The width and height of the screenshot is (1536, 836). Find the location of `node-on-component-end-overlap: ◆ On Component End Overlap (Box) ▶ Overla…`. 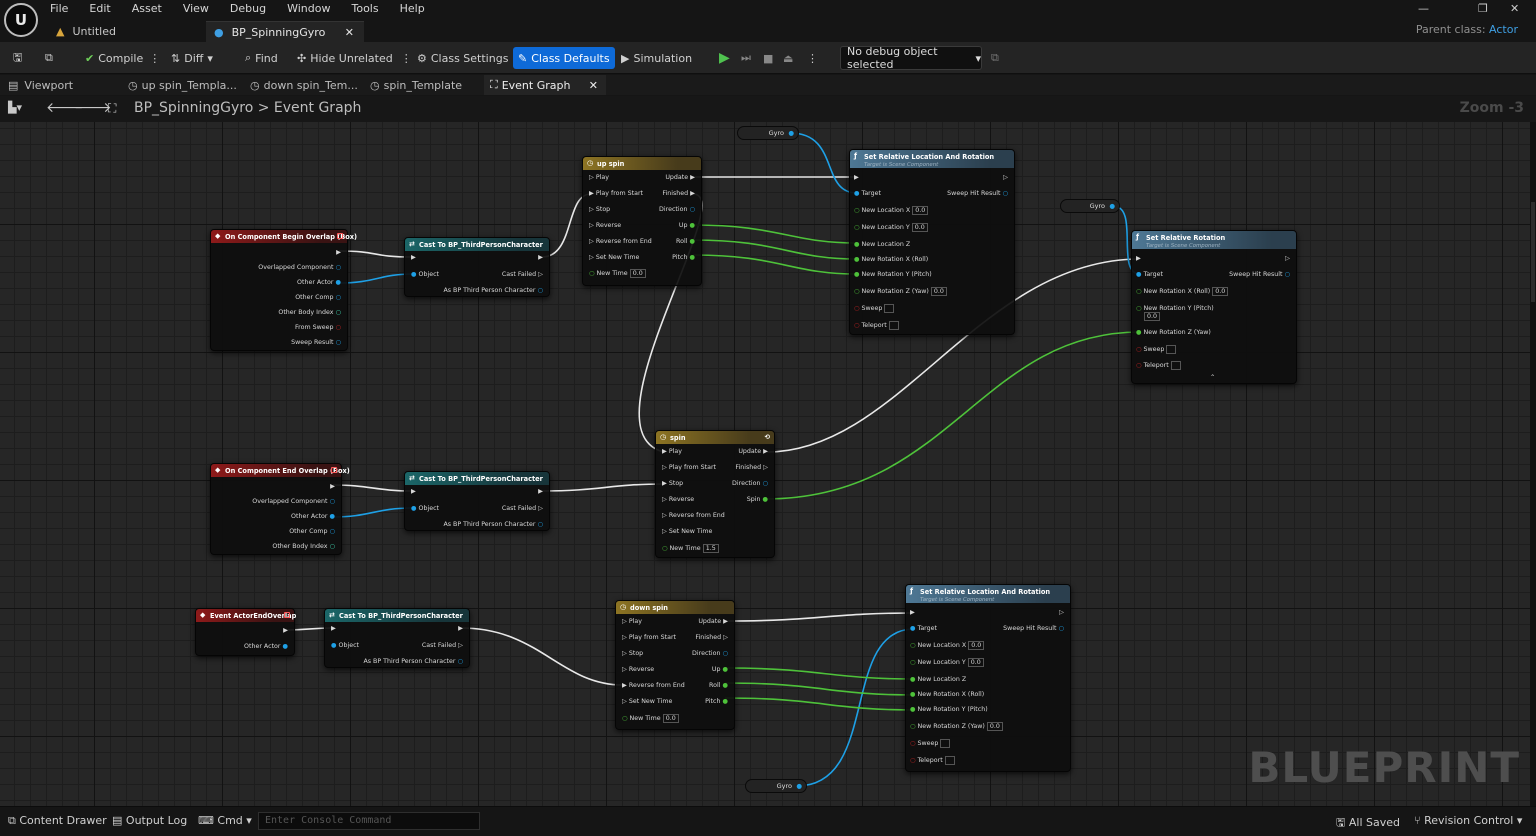

node-on-component-end-overlap: ◆ On Component End Overlap (Box) ▶ Overla… is located at coordinates (280, 509).